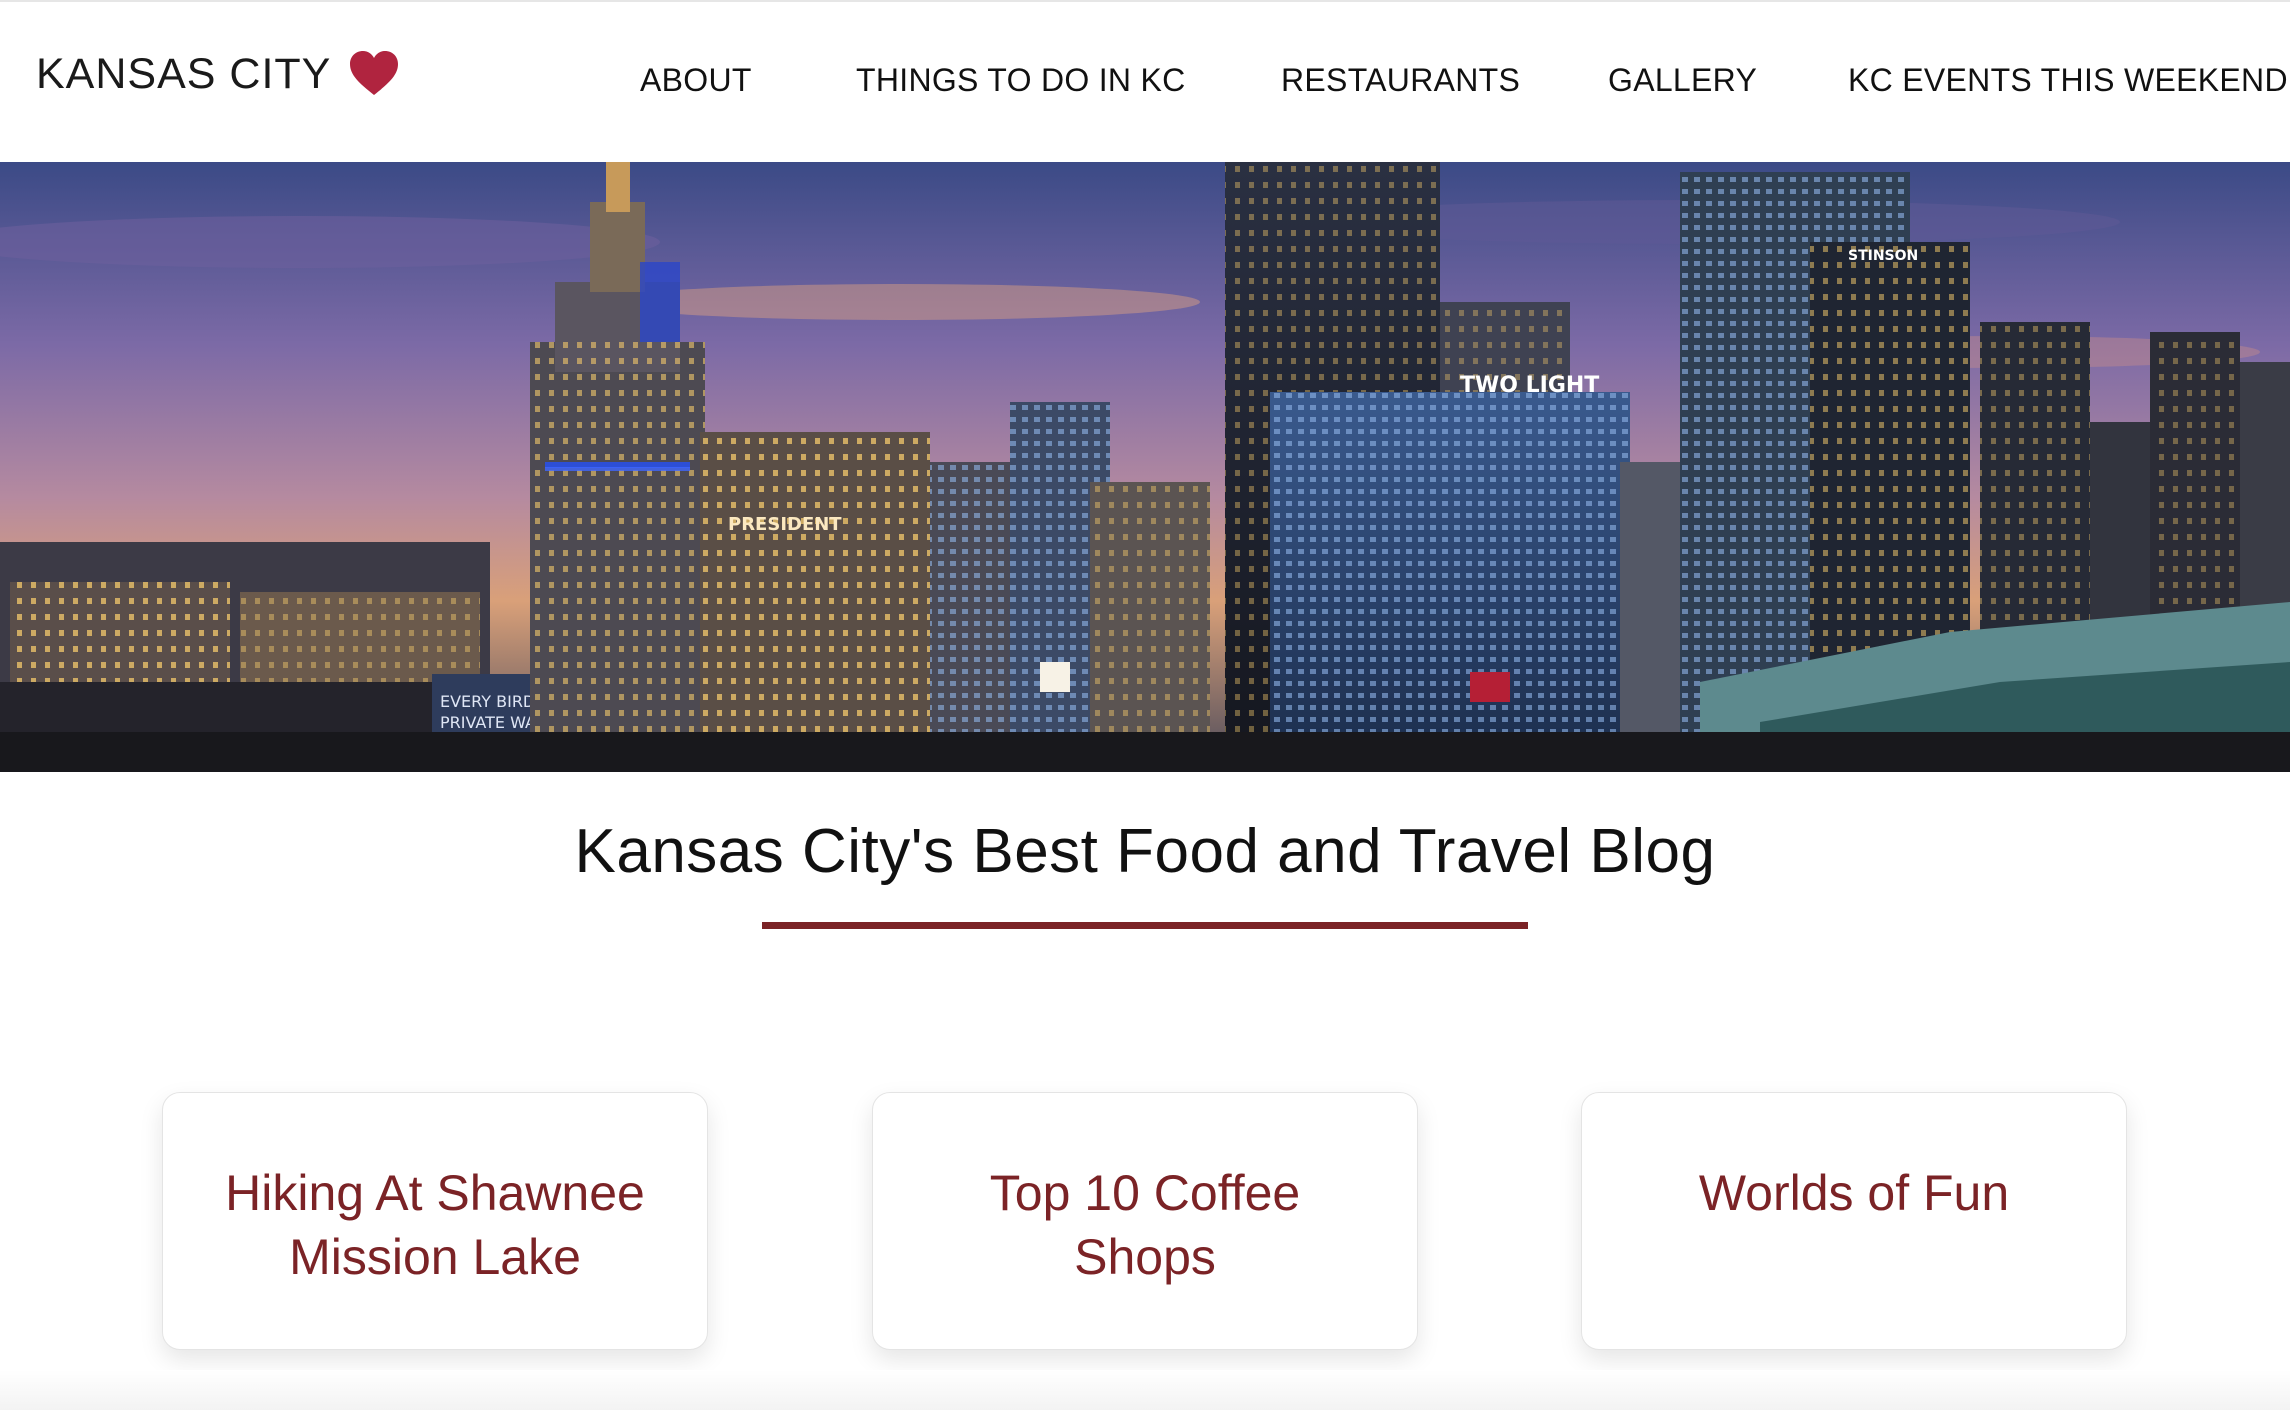 The height and width of the screenshot is (1410, 2290). Describe the element at coordinates (1529, 385) in the screenshot. I see `sign-two-light: TWO LIGHT` at that location.